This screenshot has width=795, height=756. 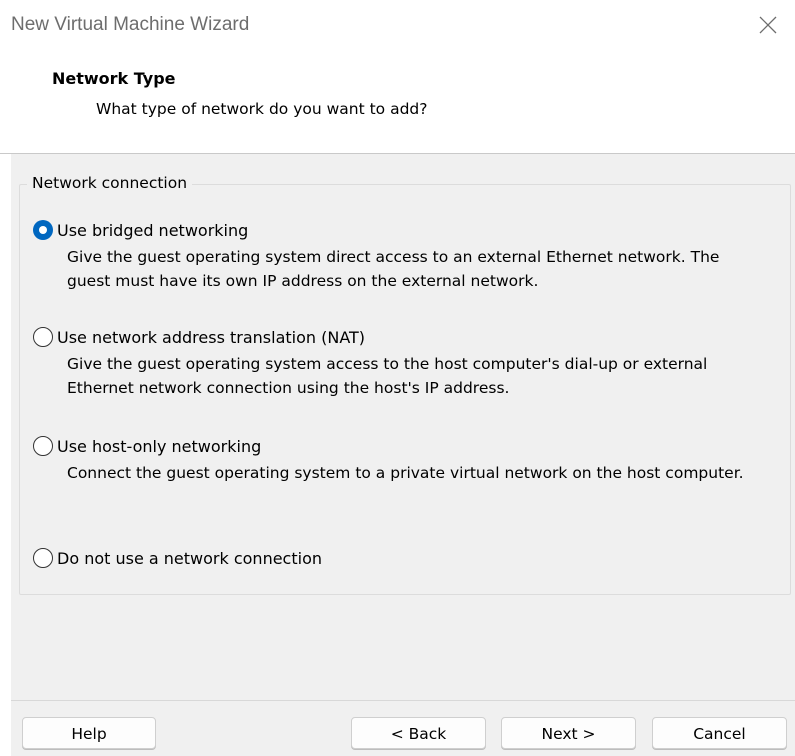 I want to click on radio-no-network: Do not use a network connection, so click(x=408, y=558).